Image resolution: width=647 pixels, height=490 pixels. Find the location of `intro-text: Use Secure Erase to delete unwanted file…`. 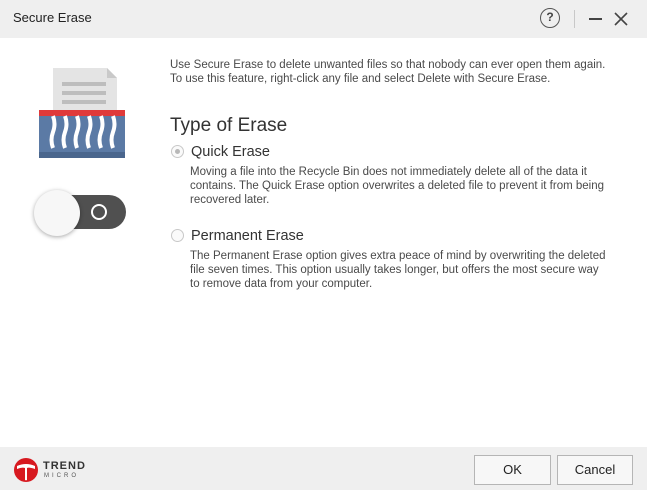

intro-text: Use Secure Erase to delete unwanted file… is located at coordinates (388, 72).